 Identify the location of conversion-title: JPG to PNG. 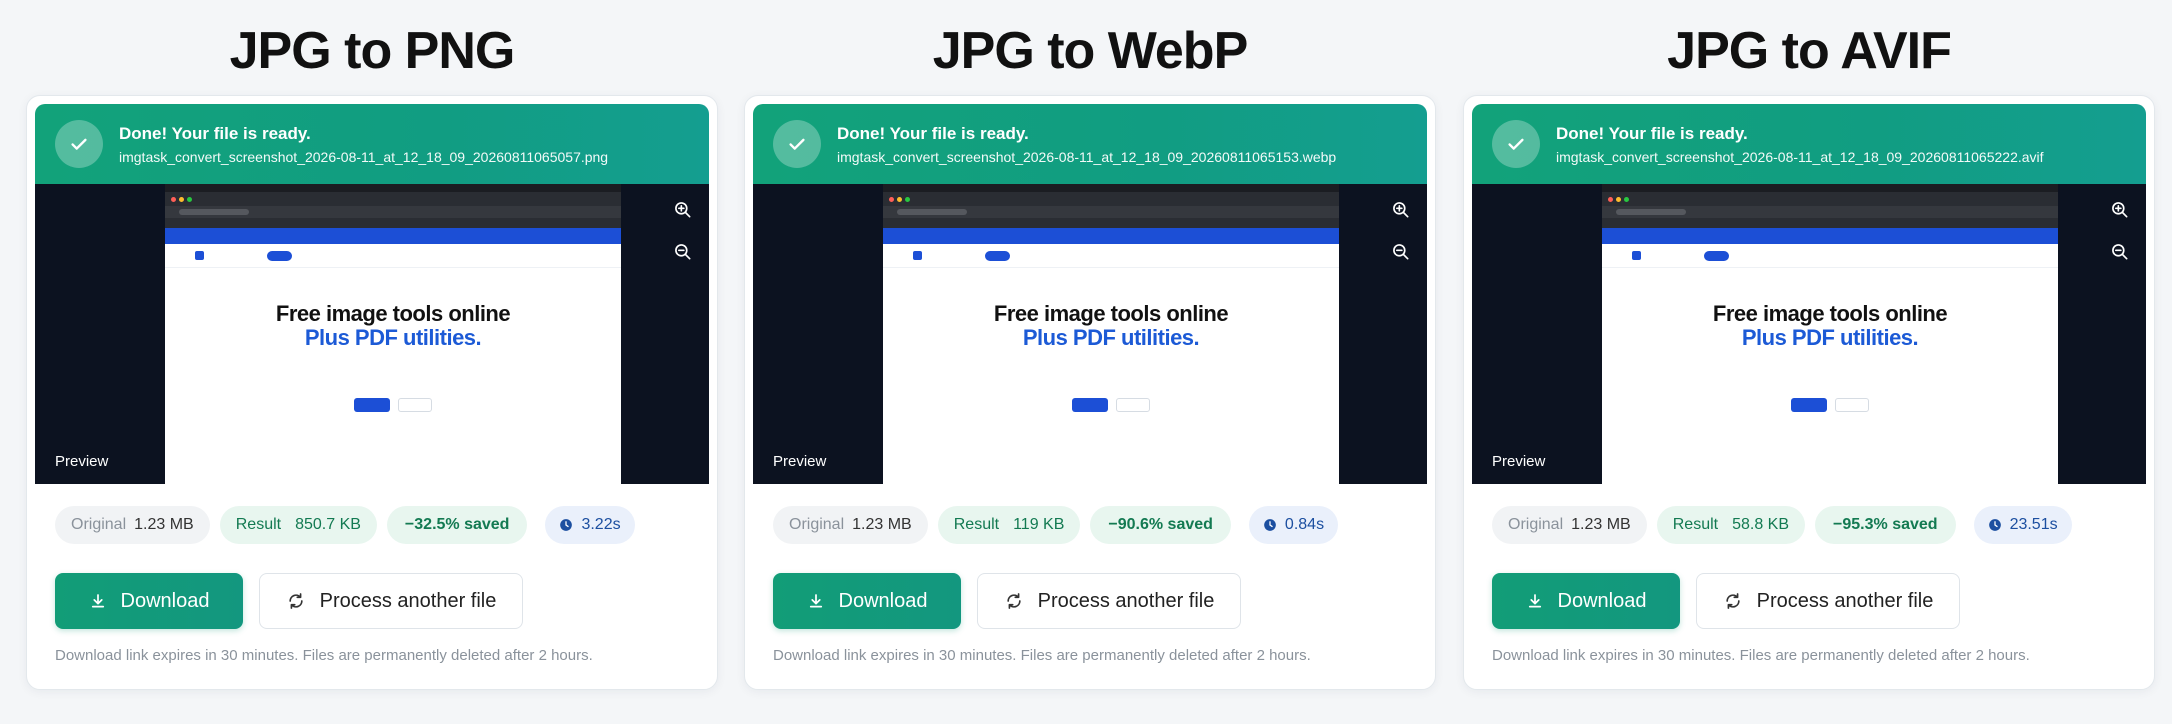
(372, 50).